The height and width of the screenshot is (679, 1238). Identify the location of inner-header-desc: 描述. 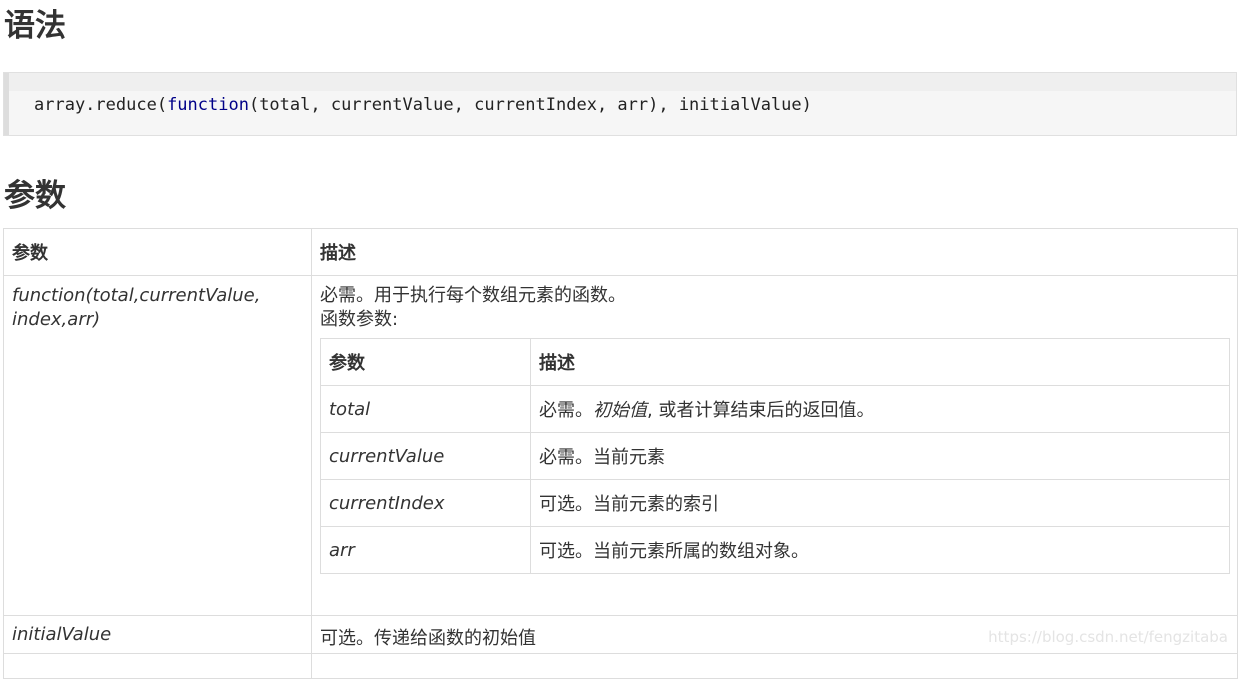
(880, 362).